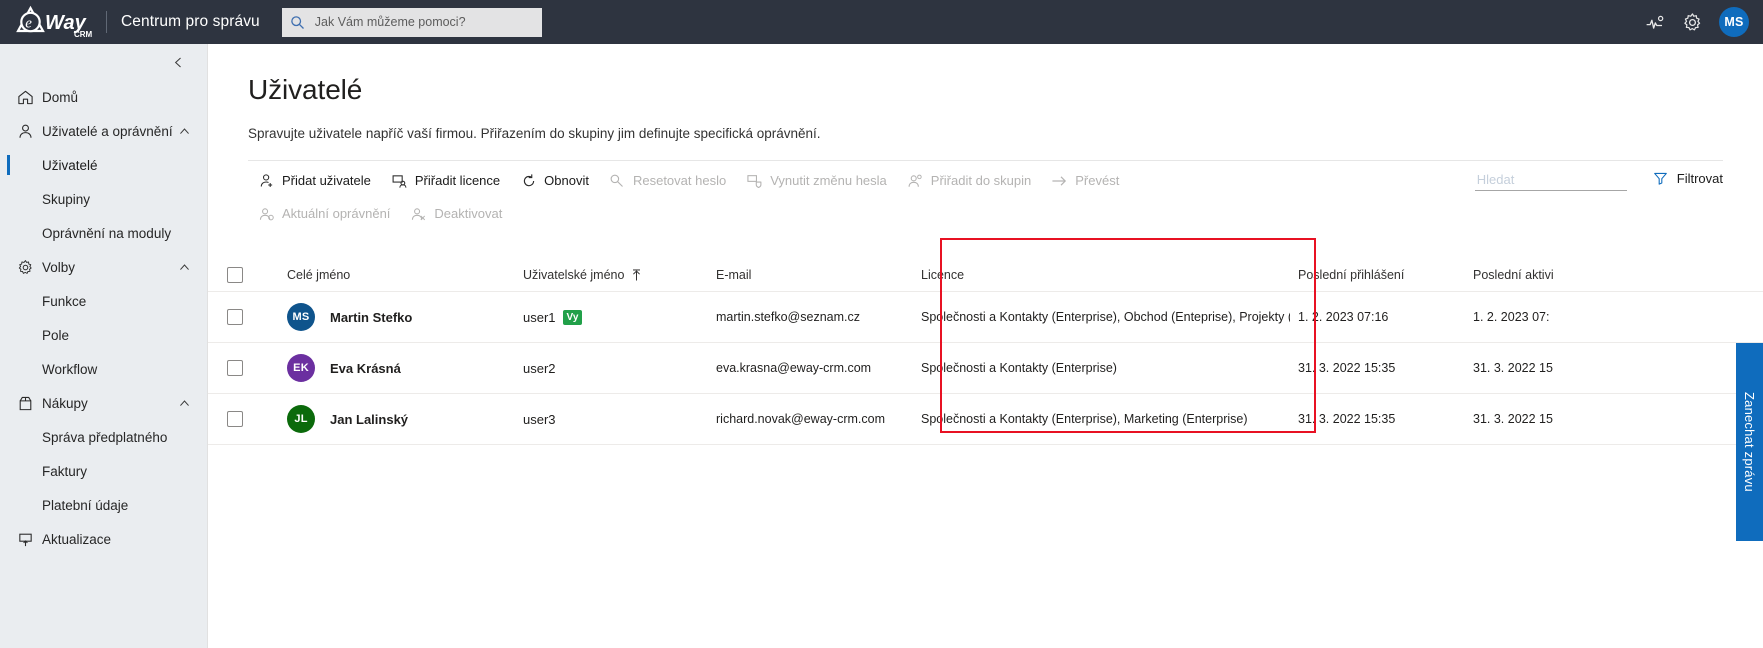 The width and height of the screenshot is (1763, 648). What do you see at coordinates (754, 181) in the screenshot?
I see `shield-person-icon` at bounding box center [754, 181].